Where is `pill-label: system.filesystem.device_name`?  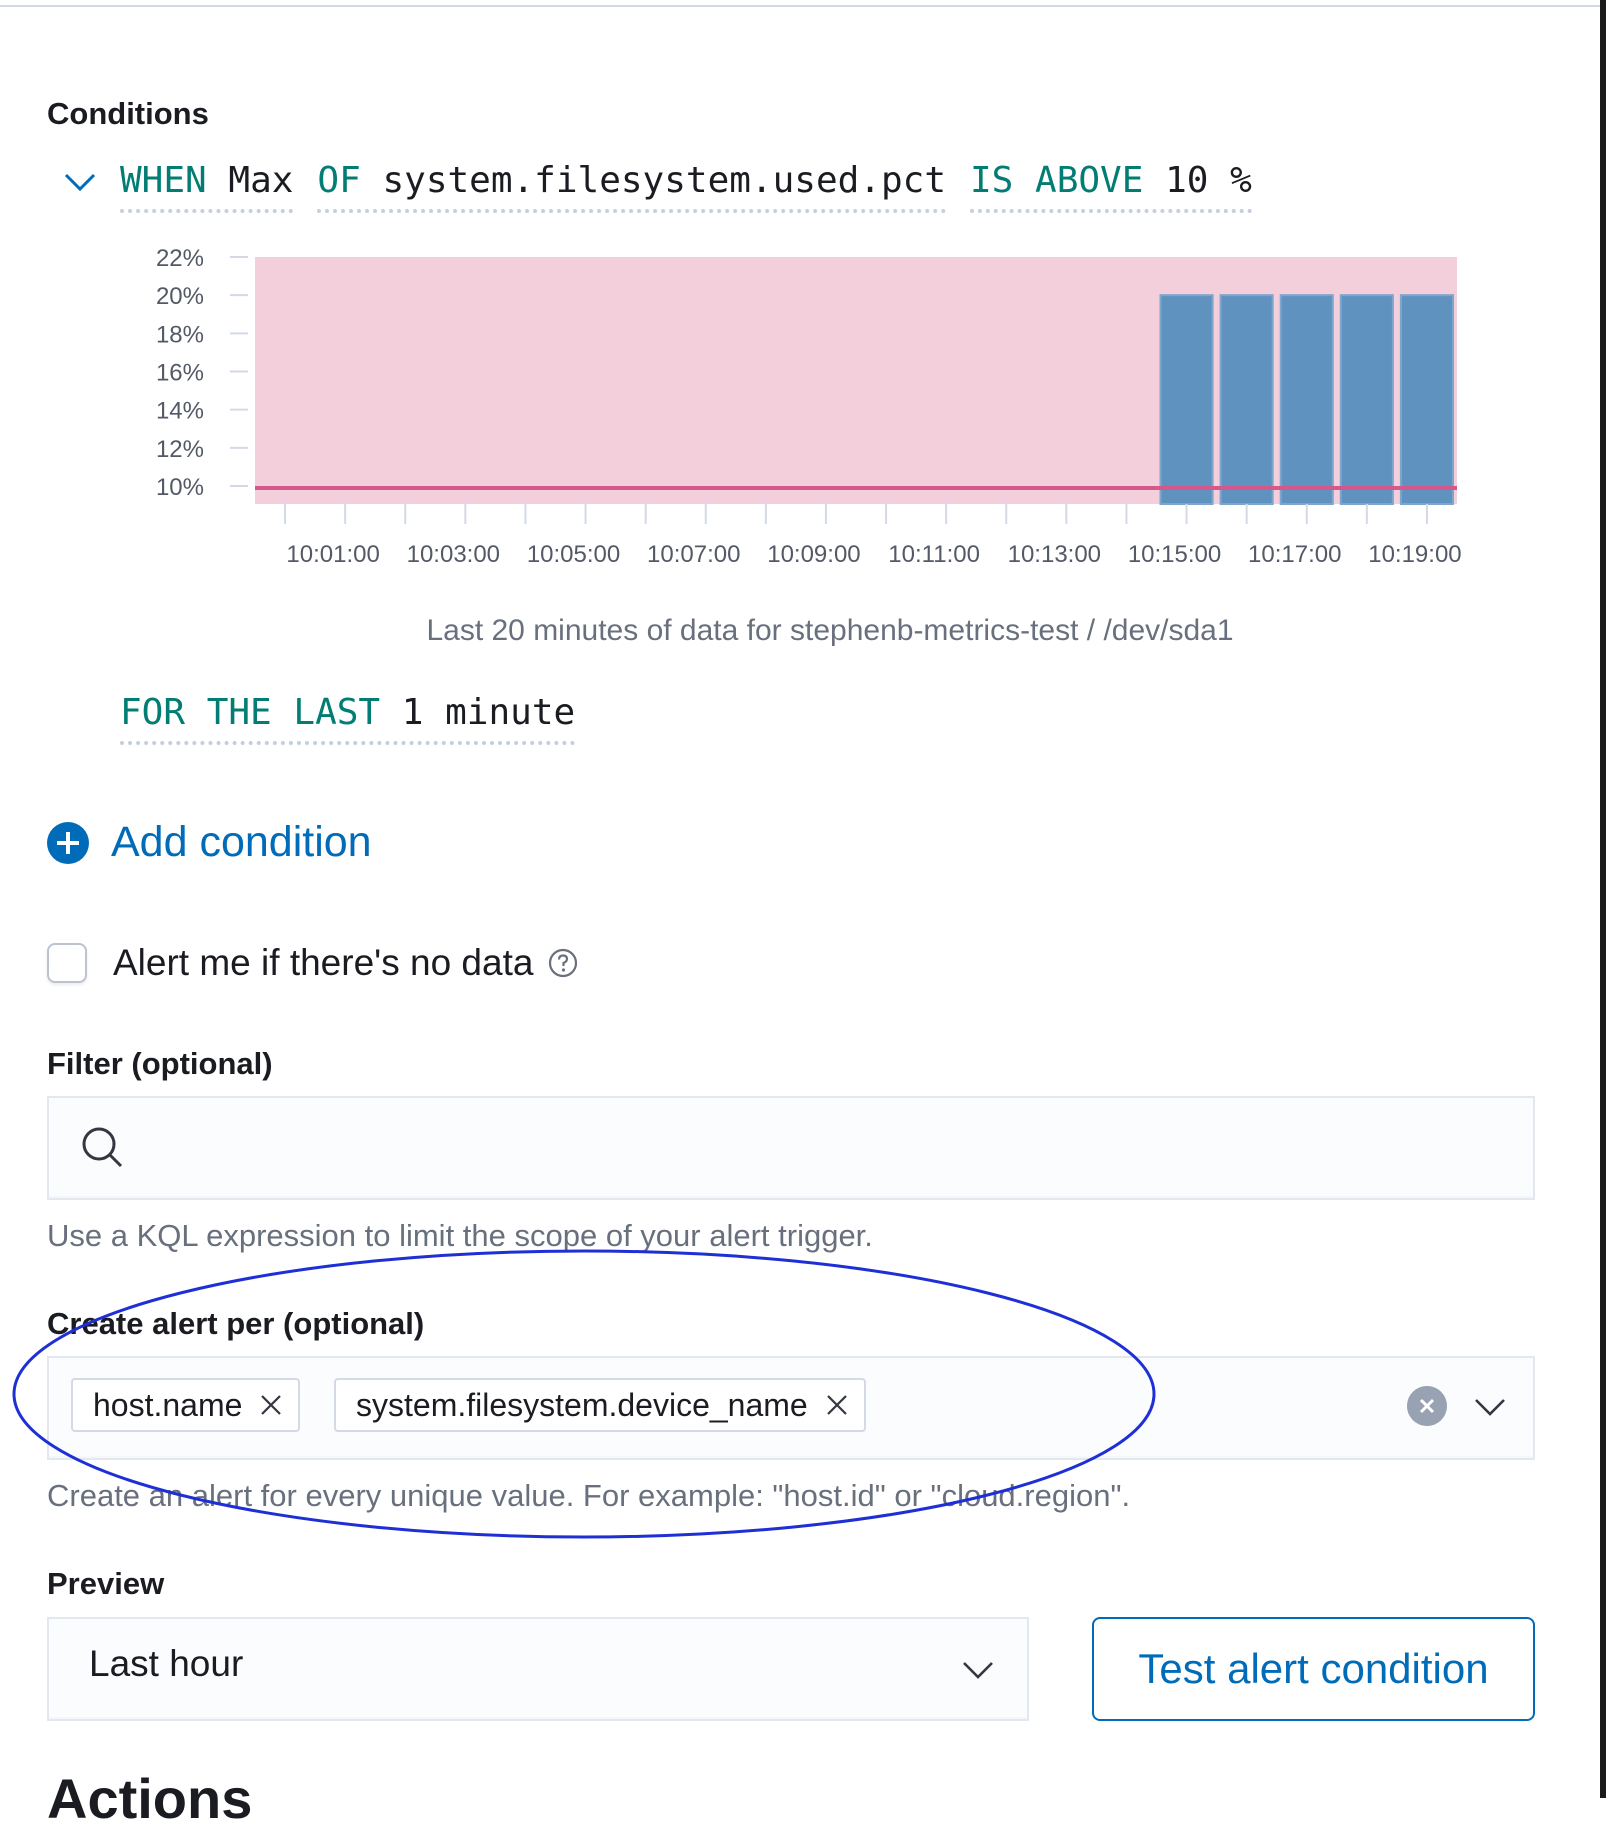 pill-label: system.filesystem.device_name is located at coordinates (582, 1404).